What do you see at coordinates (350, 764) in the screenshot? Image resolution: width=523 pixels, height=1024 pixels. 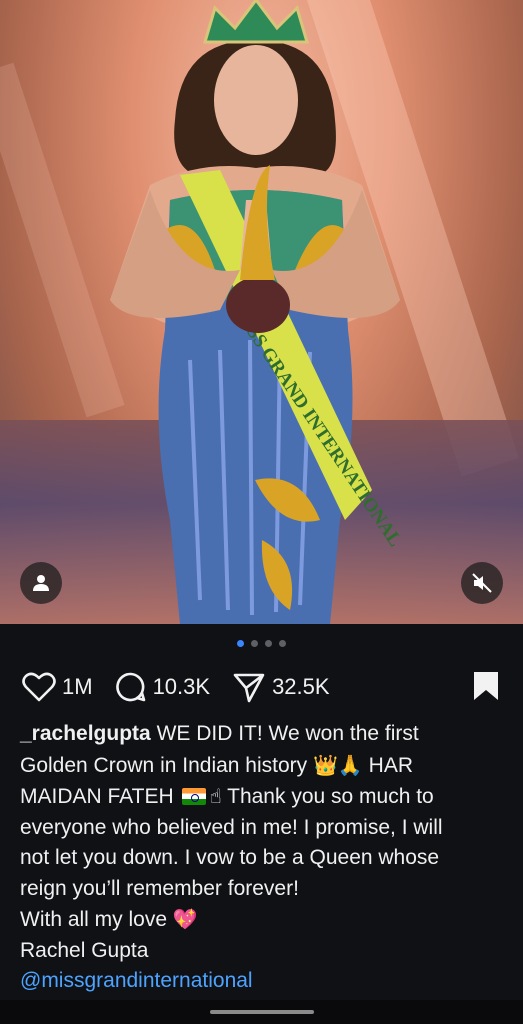 I see `pray-emoji: 🙏` at bounding box center [350, 764].